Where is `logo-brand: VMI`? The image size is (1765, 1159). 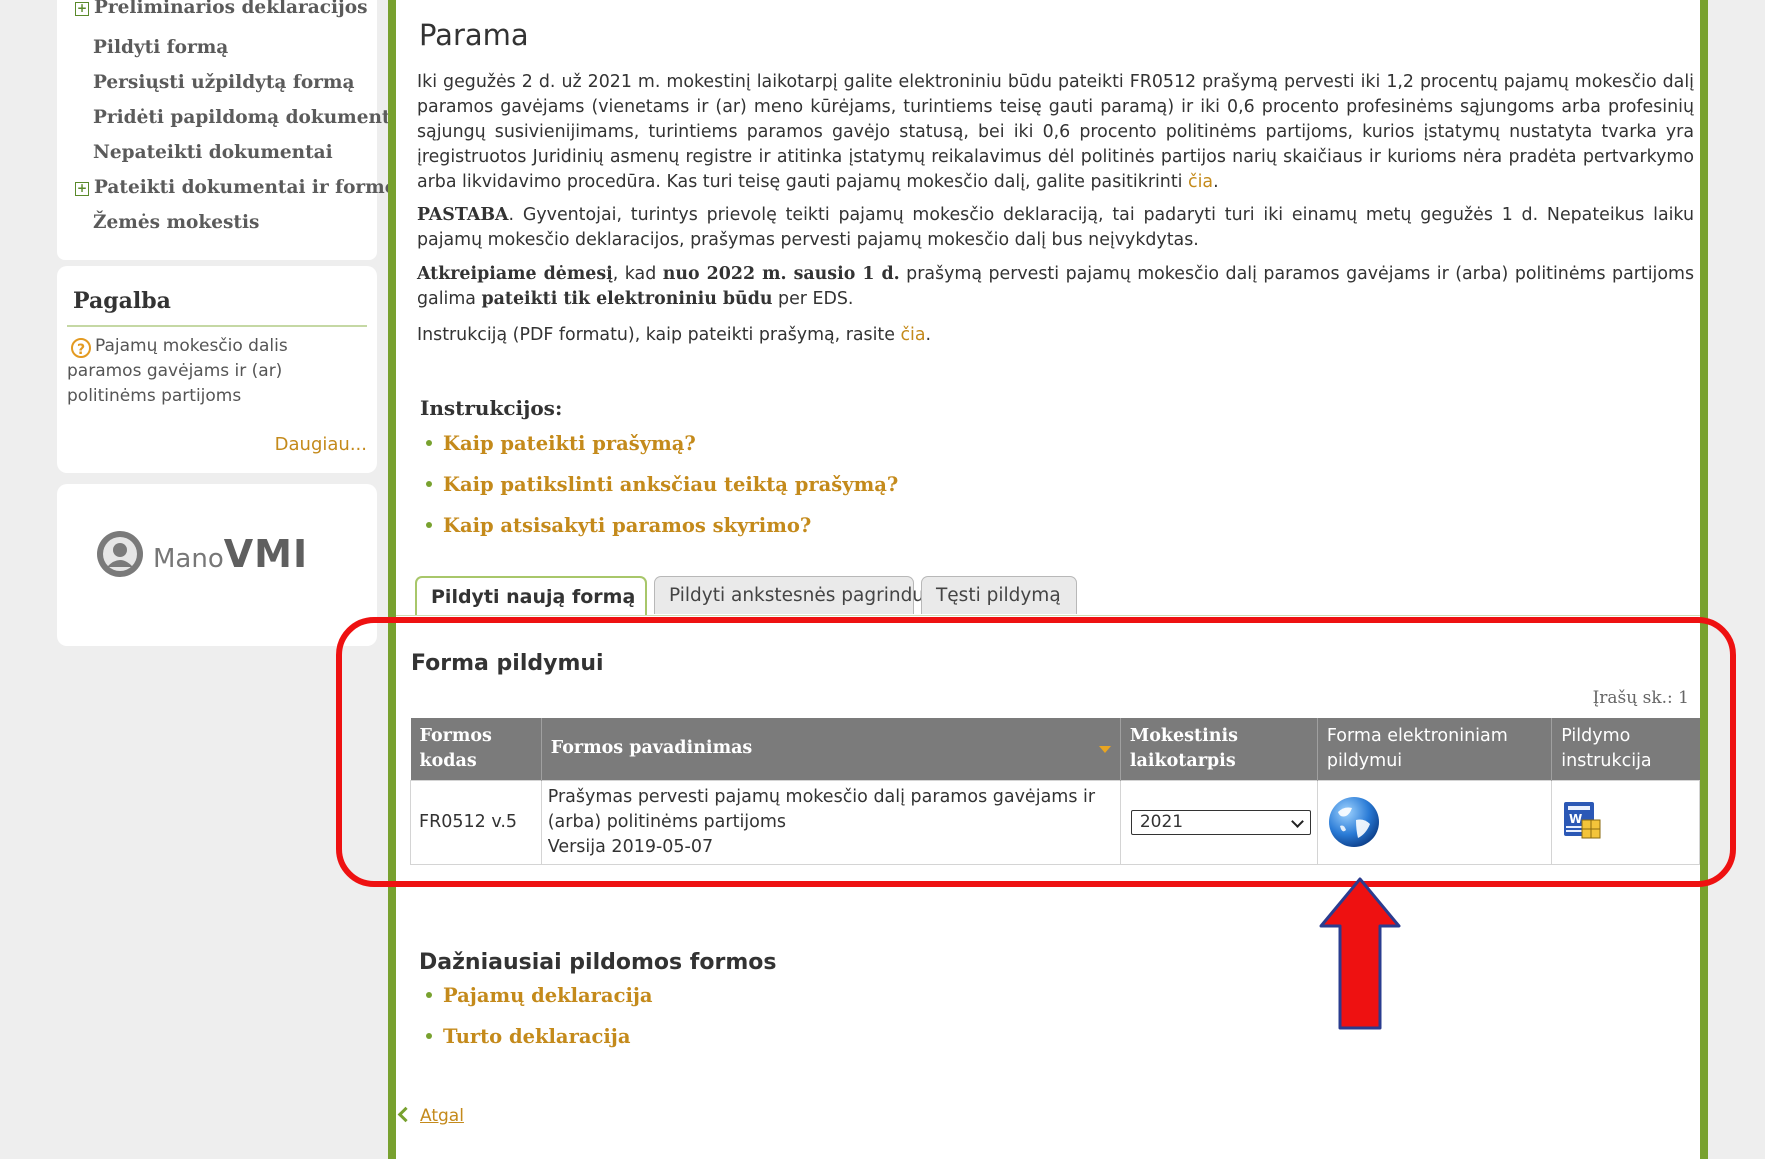 logo-brand: VMI is located at coordinates (266, 554).